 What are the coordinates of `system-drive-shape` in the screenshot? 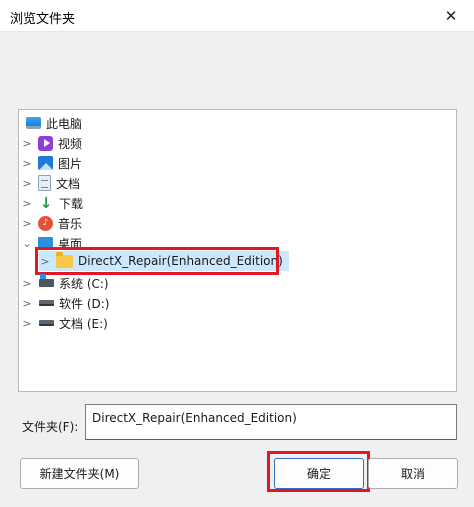 It's located at (46, 280).